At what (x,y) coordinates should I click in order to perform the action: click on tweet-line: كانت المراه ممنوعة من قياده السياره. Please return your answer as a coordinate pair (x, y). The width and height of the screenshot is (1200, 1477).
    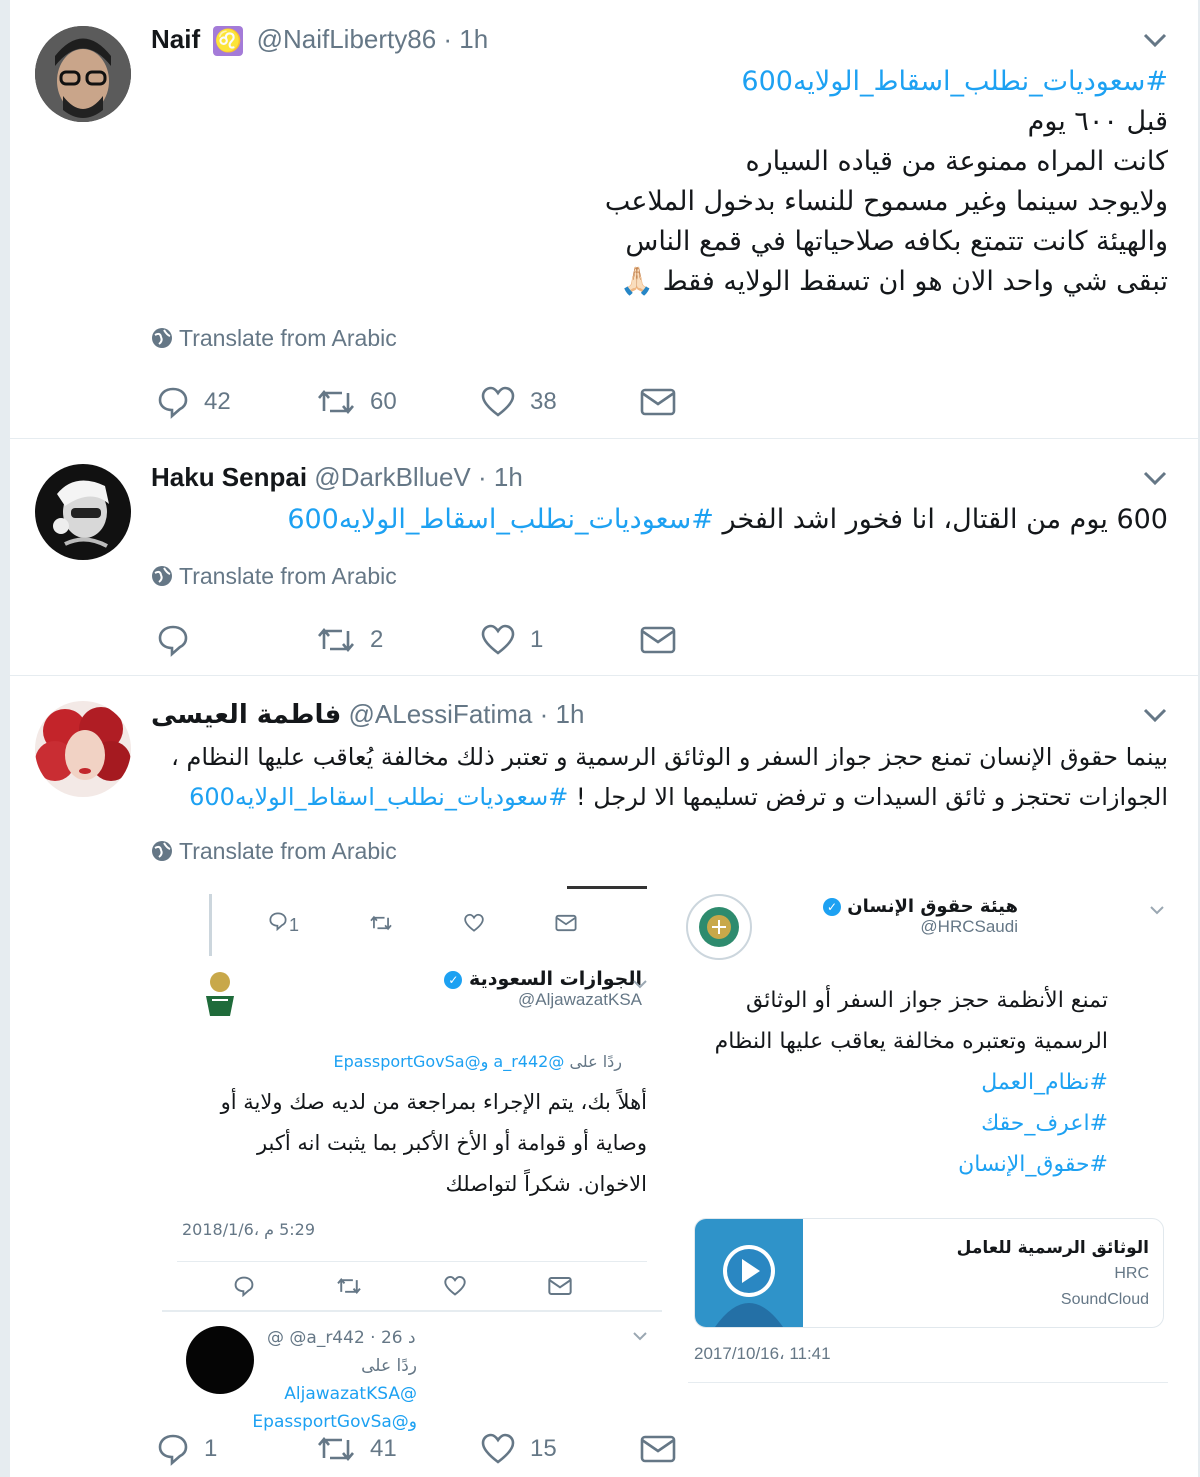
    Looking at the image, I should click on (957, 161).